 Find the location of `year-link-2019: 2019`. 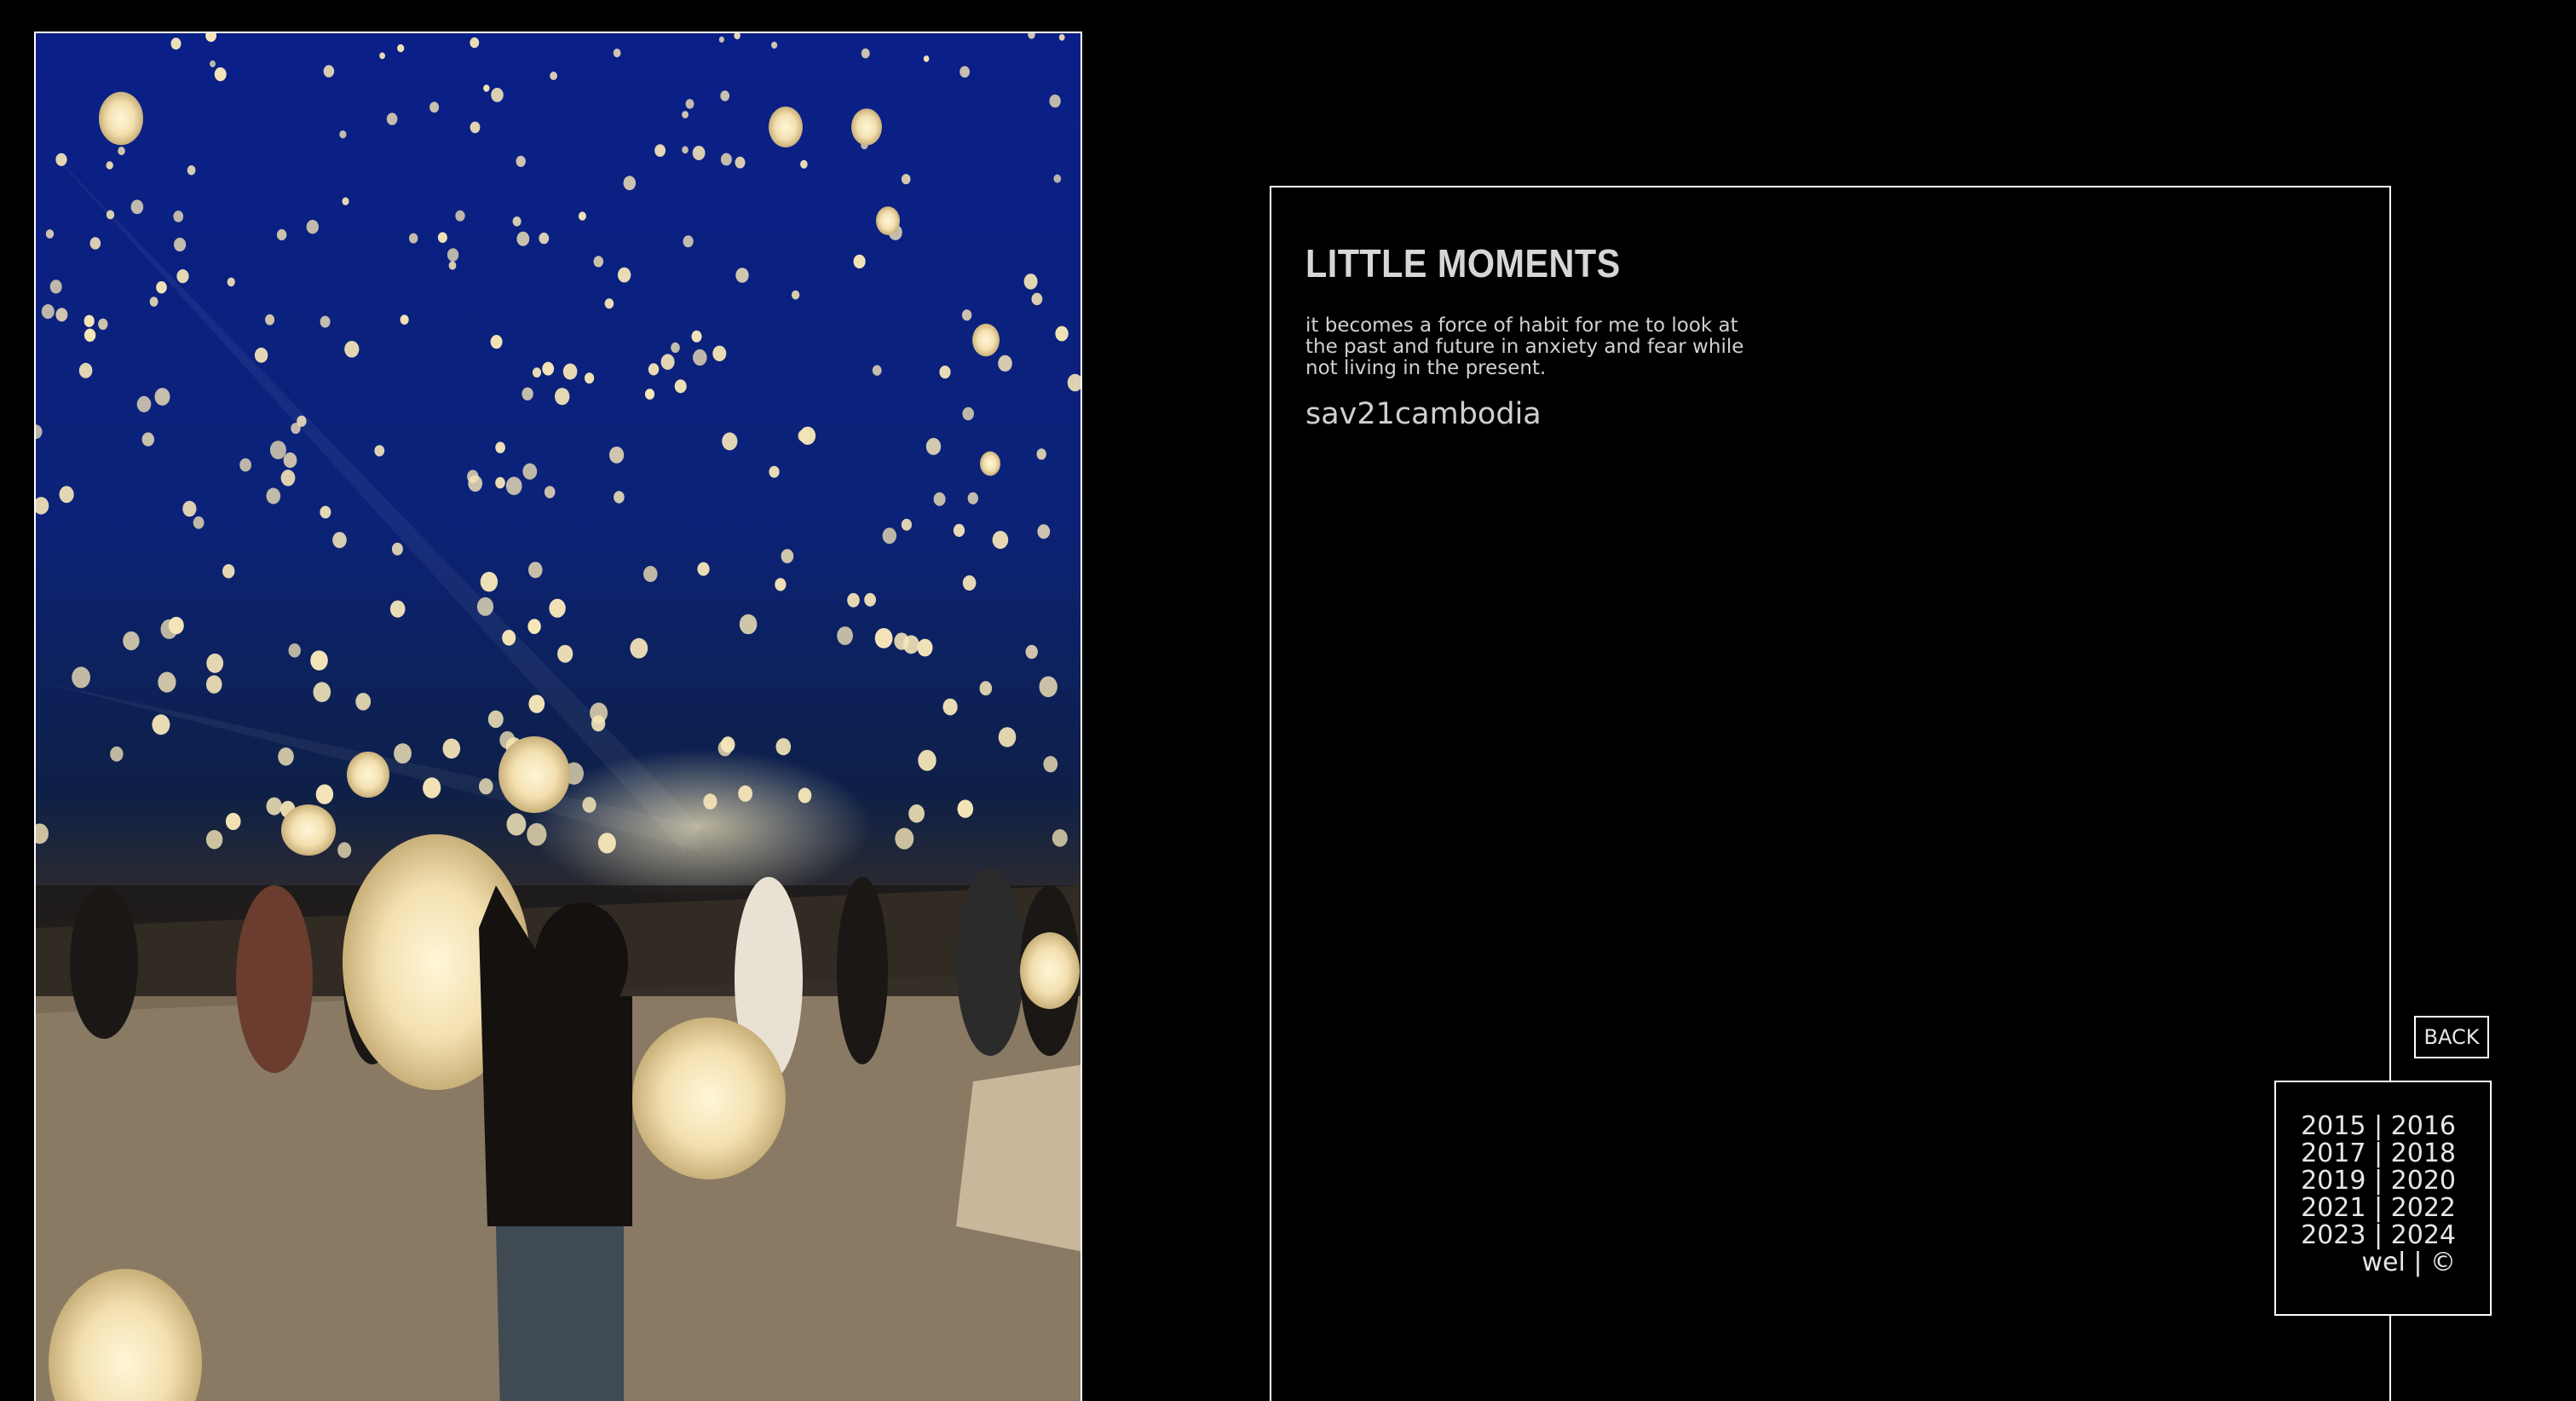

year-link-2019: 2019 is located at coordinates (2333, 1181).